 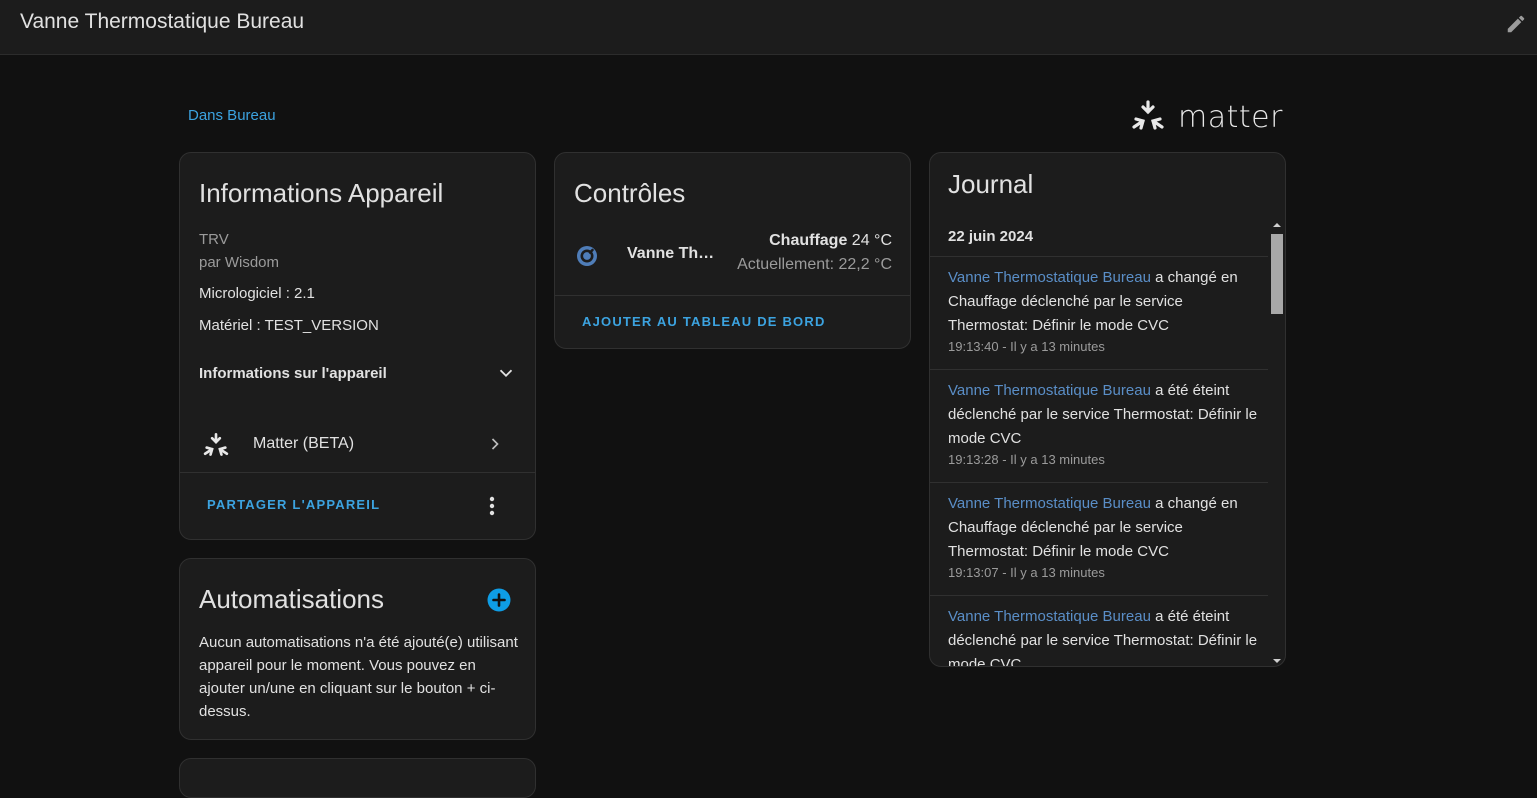 What do you see at coordinates (357, 778) in the screenshot?
I see `next-card` at bounding box center [357, 778].